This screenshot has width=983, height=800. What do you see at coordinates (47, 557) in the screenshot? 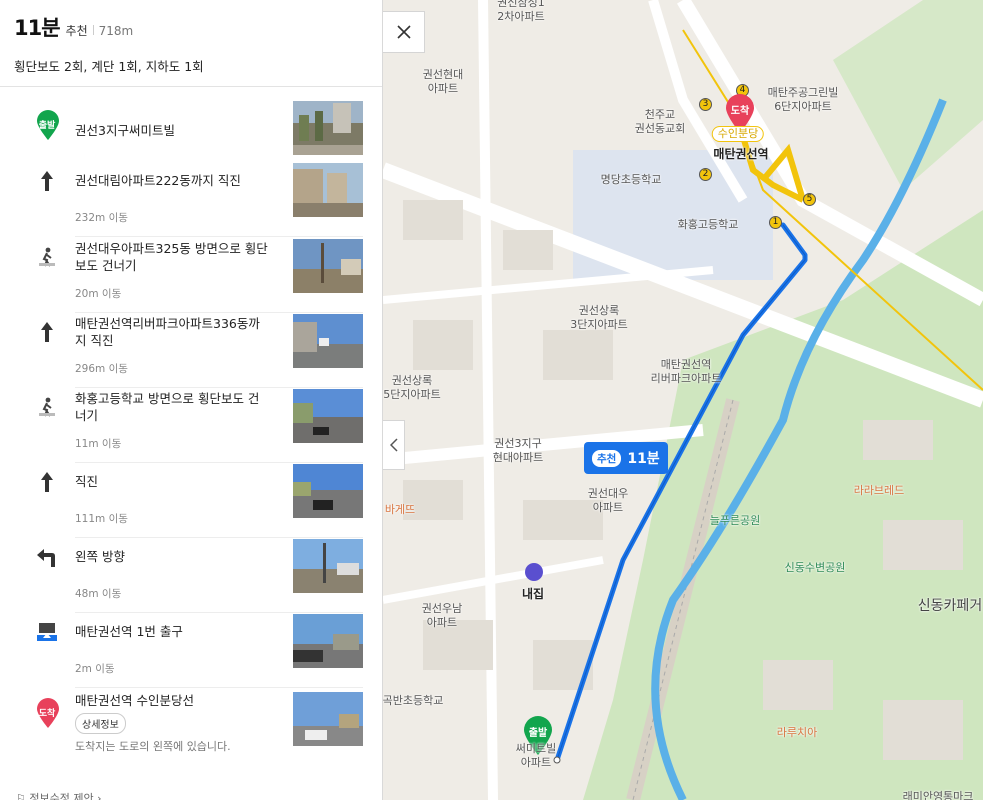
I see `turn-left-arrow-icon` at bounding box center [47, 557].